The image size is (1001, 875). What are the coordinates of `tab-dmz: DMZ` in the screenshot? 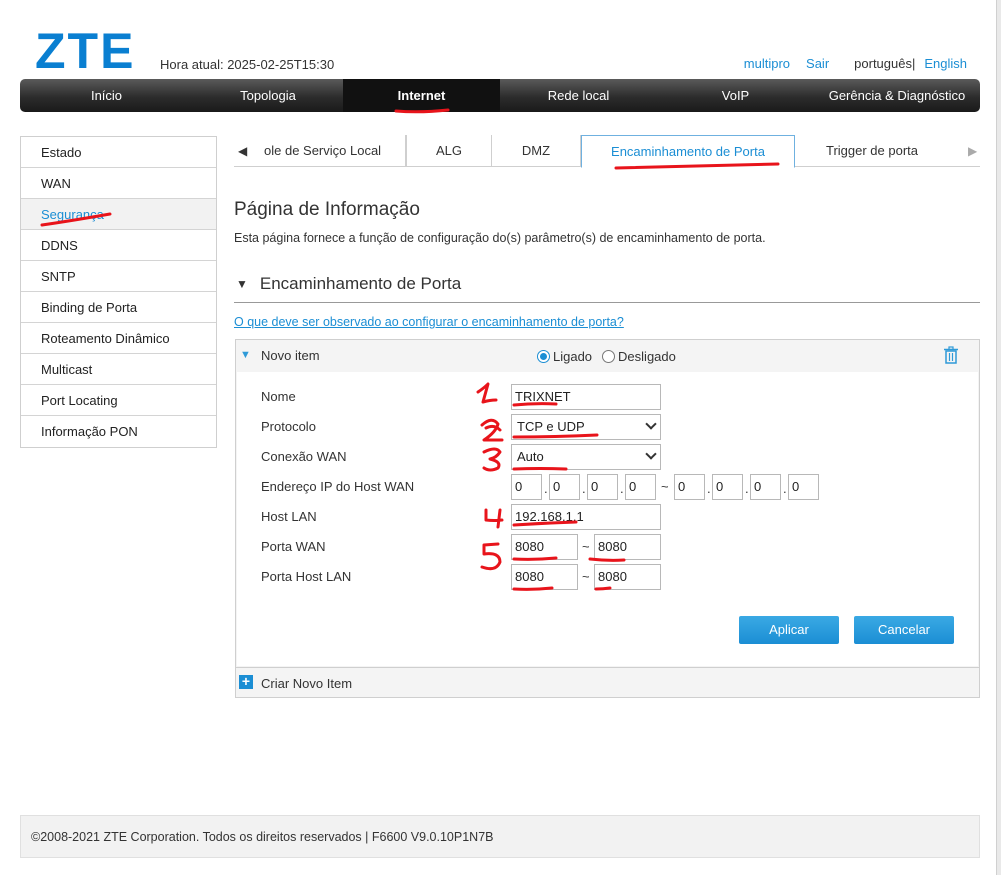 It's located at (536, 151).